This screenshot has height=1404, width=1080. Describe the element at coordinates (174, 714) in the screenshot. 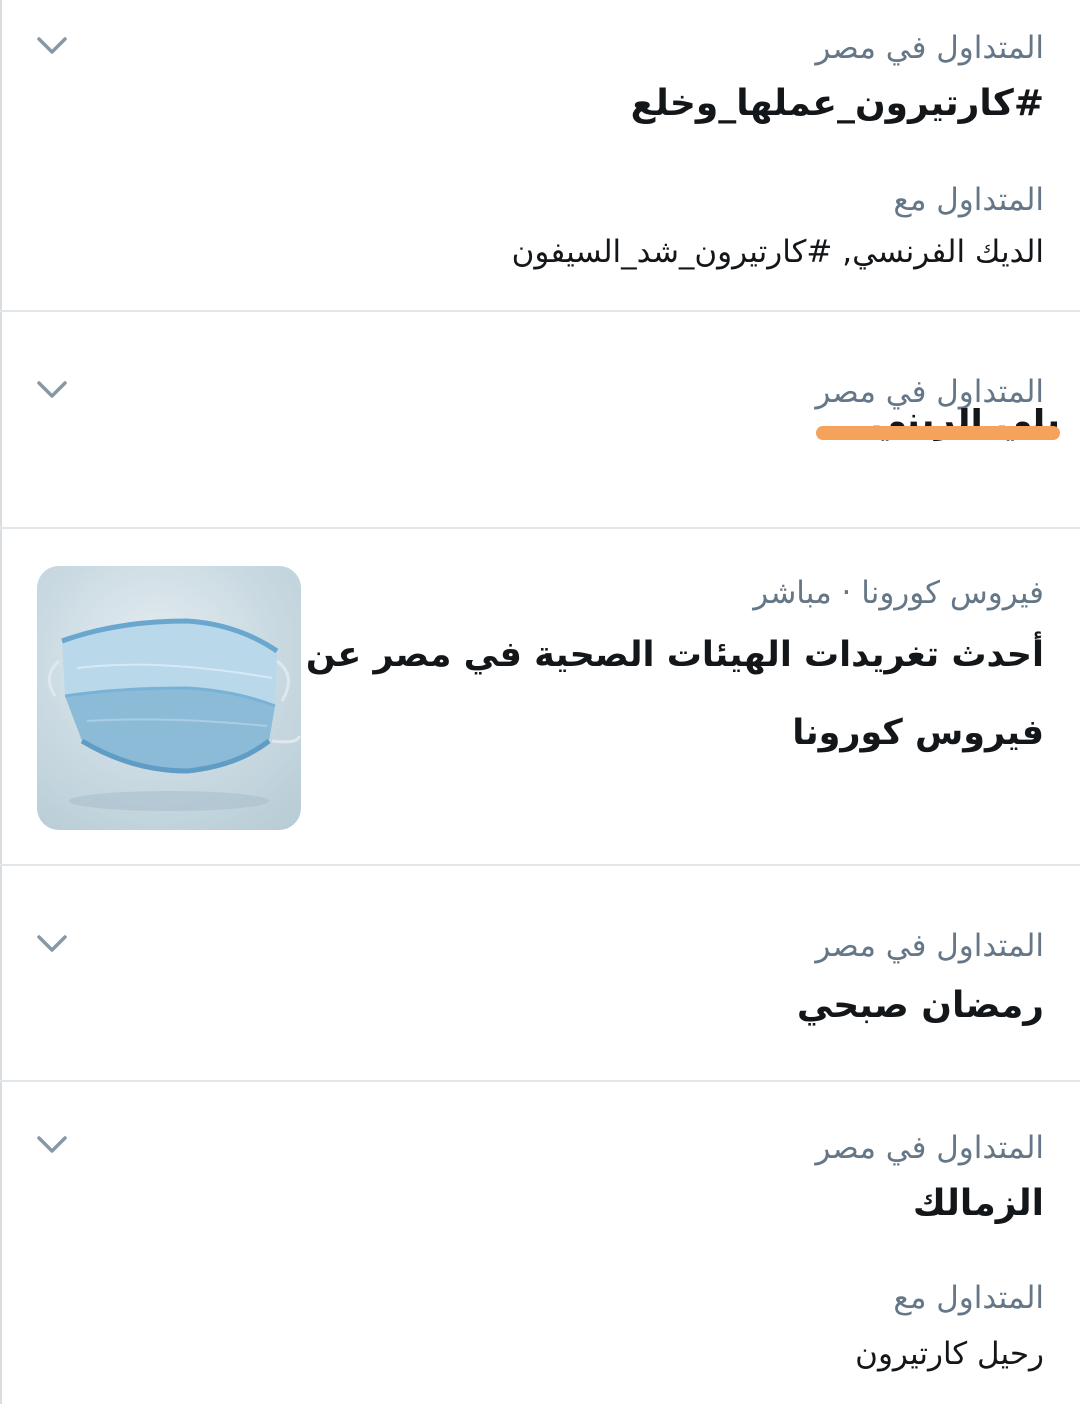

I see `face-mask-illustration` at that location.